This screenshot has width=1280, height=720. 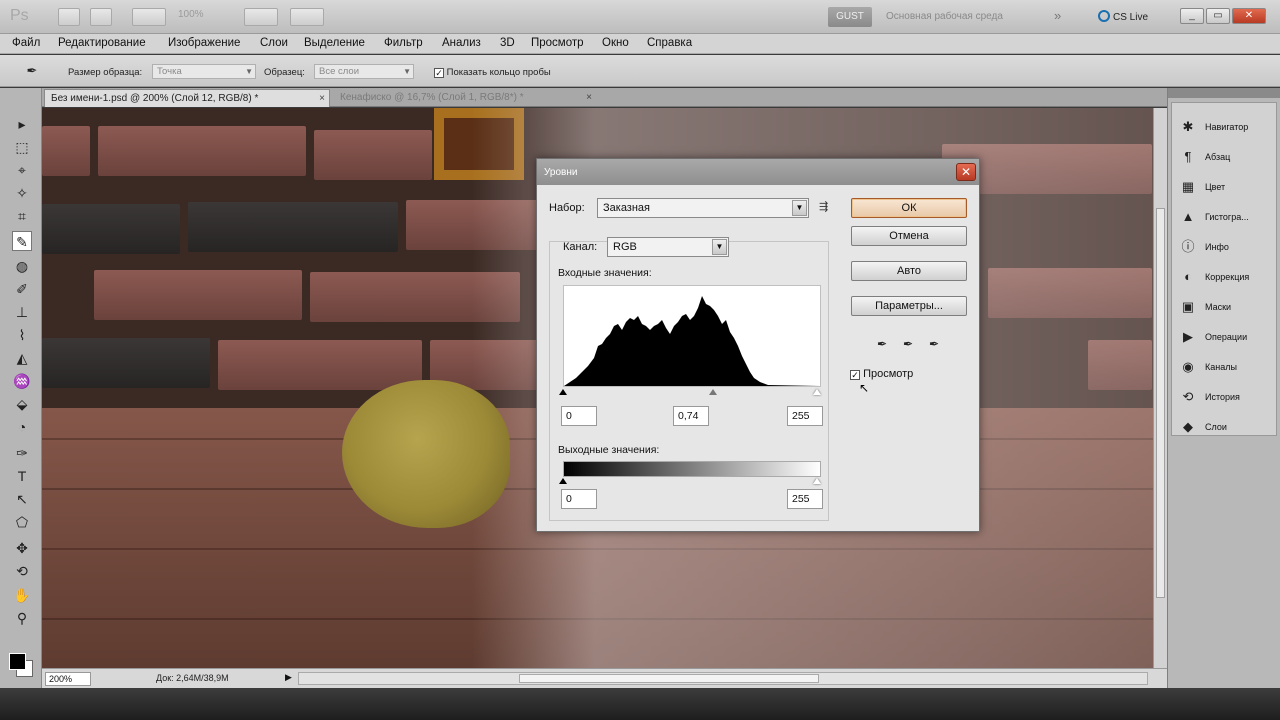 What do you see at coordinates (1224, 248) in the screenshot?
I see `panel-info: ⓘ Инфо` at bounding box center [1224, 248].